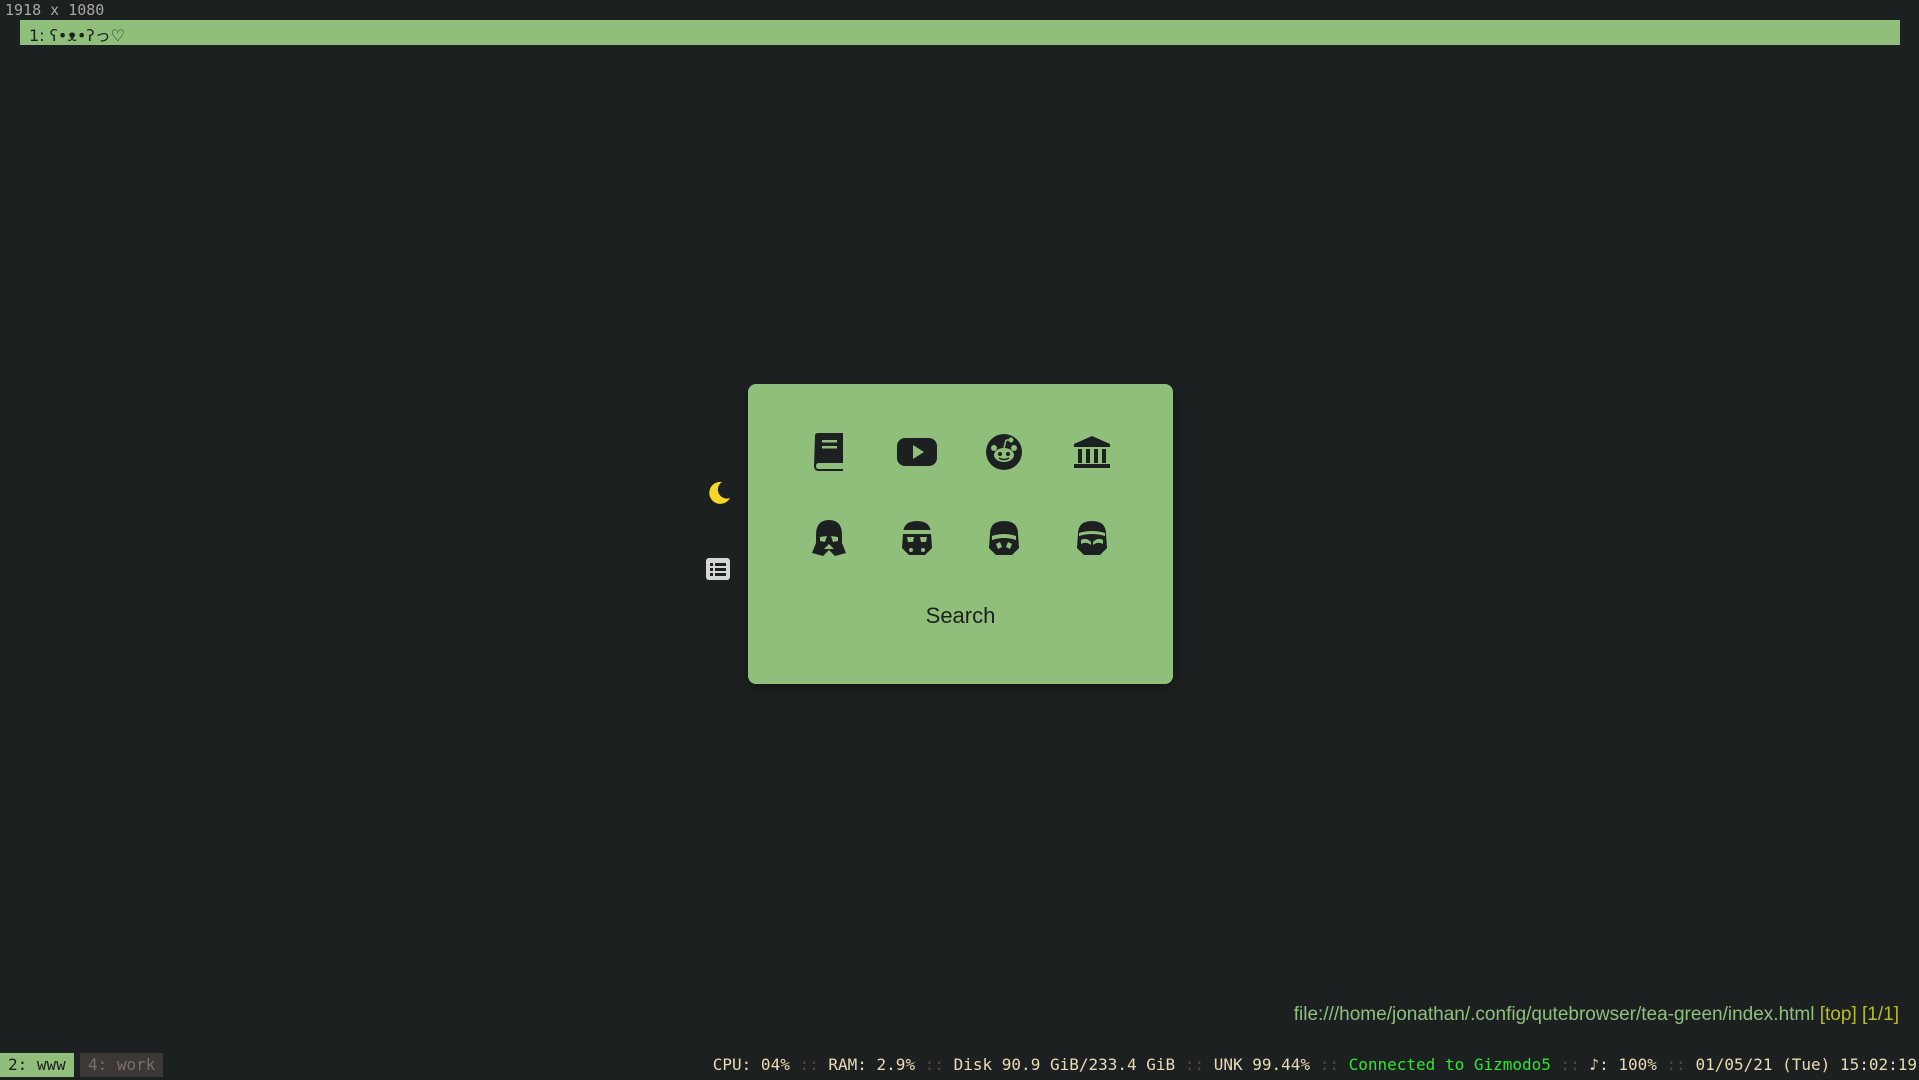 The height and width of the screenshot is (1080, 1919). Describe the element at coordinates (37, 1065) in the screenshot. I see `workspace-www: 2: www` at that location.